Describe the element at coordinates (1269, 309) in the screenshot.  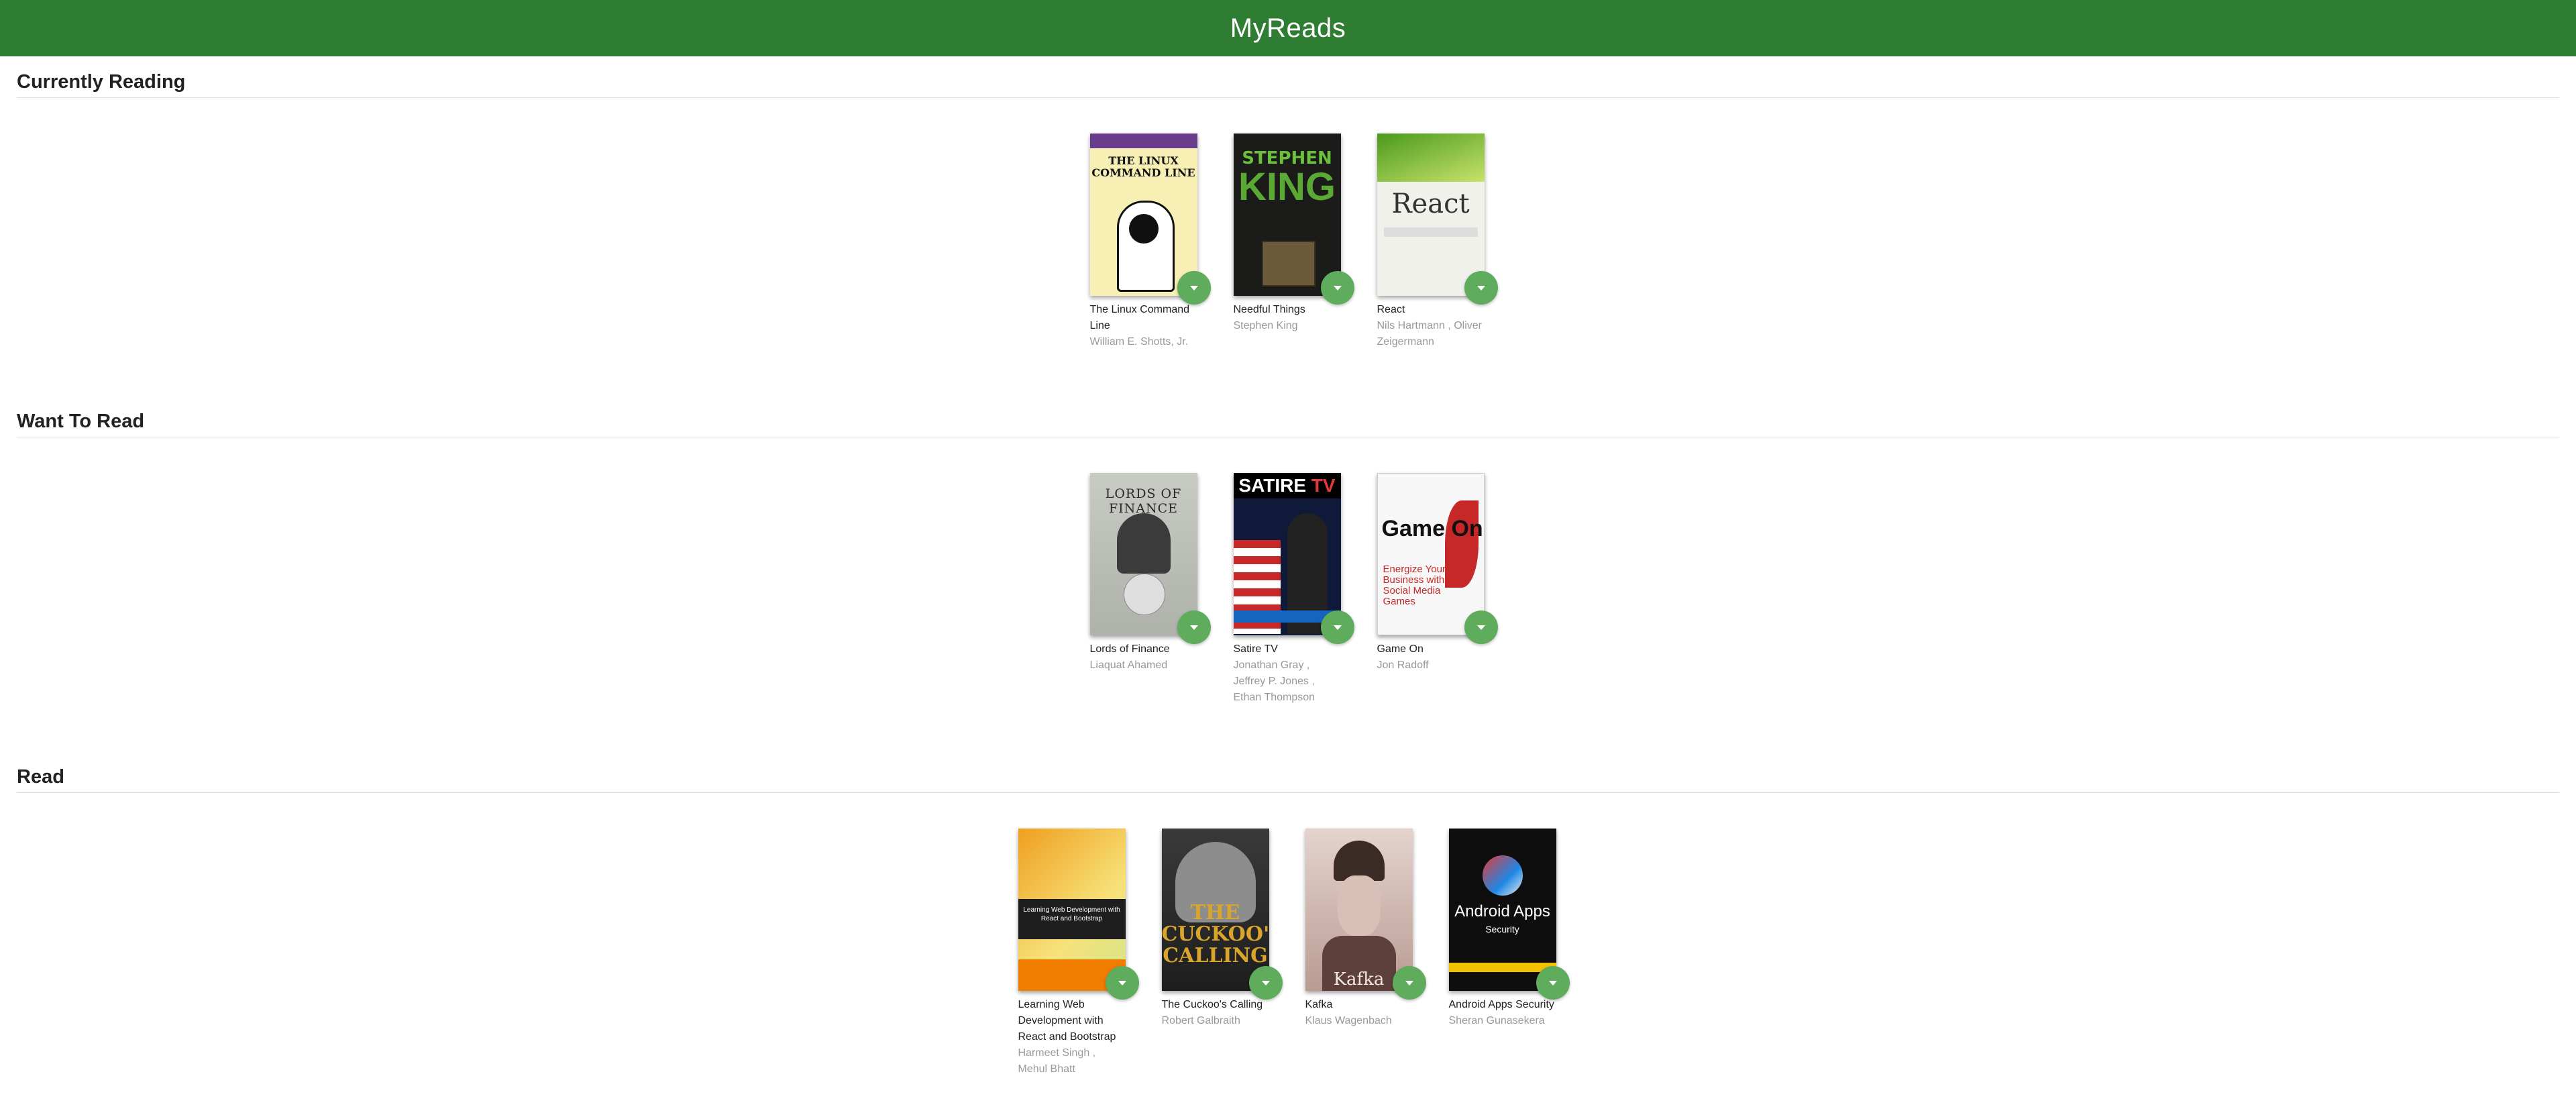
I see `book-title: Needful Things` at that location.